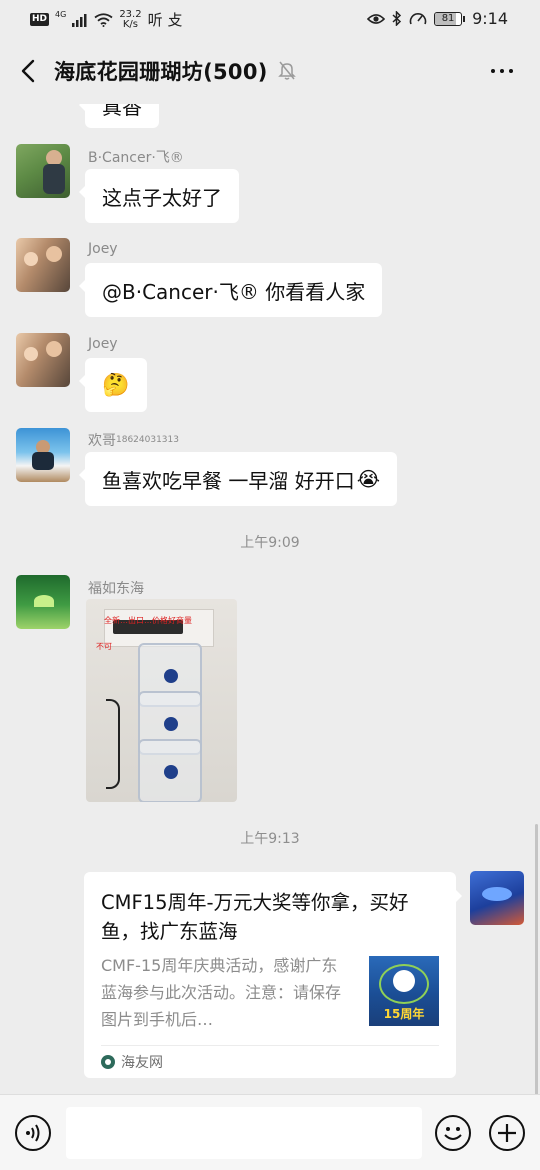  What do you see at coordinates (270, 543) in the screenshot?
I see `timestamp: 上午9:09` at bounding box center [270, 543].